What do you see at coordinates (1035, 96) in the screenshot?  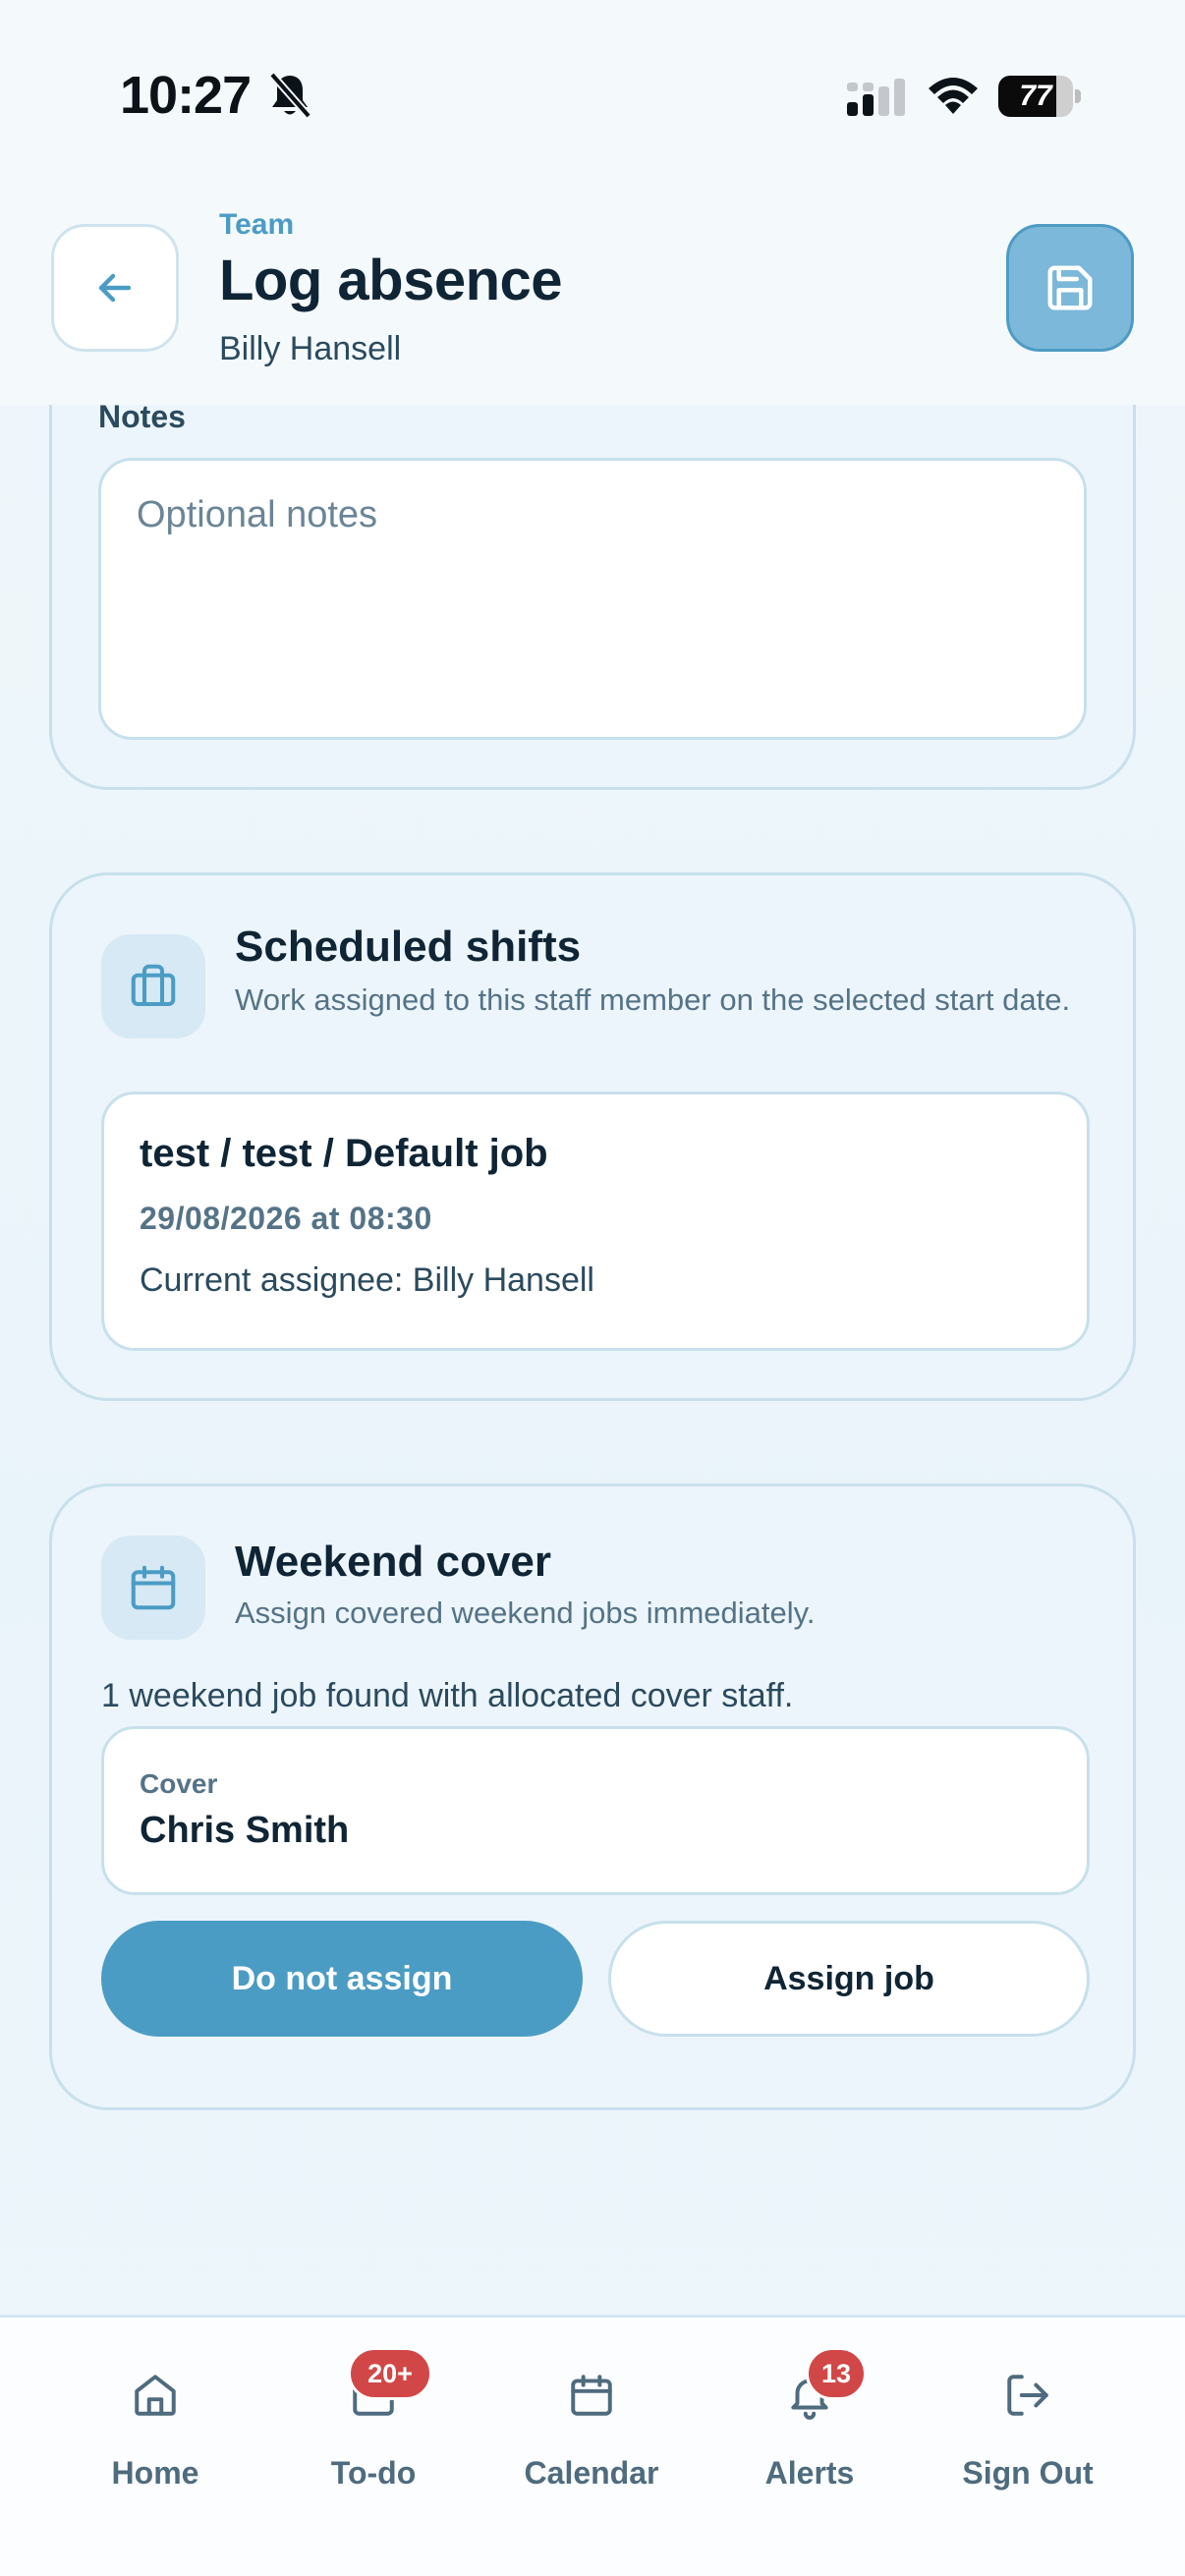 I see `battery-percent: 77` at bounding box center [1035, 96].